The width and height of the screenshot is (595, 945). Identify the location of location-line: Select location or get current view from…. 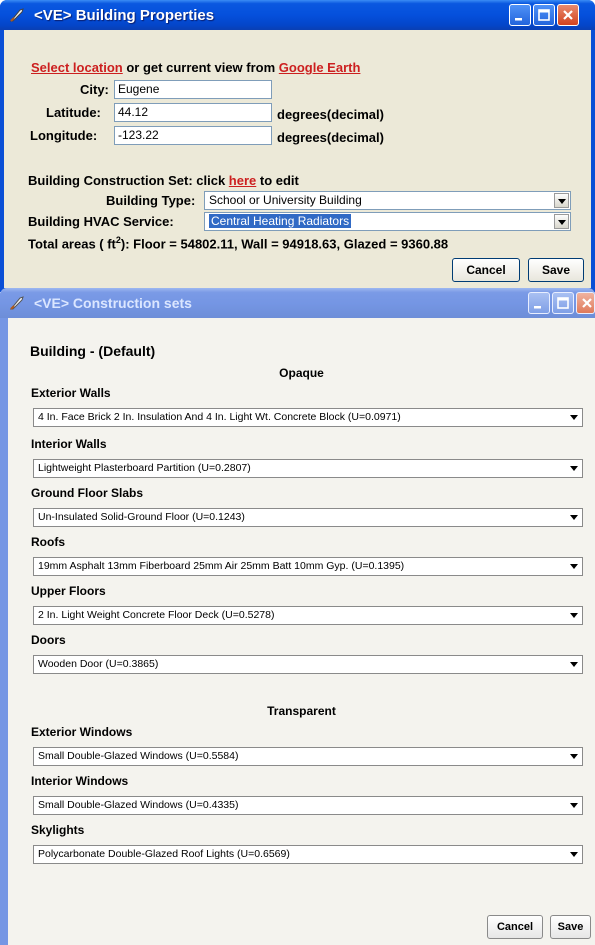
(195, 67).